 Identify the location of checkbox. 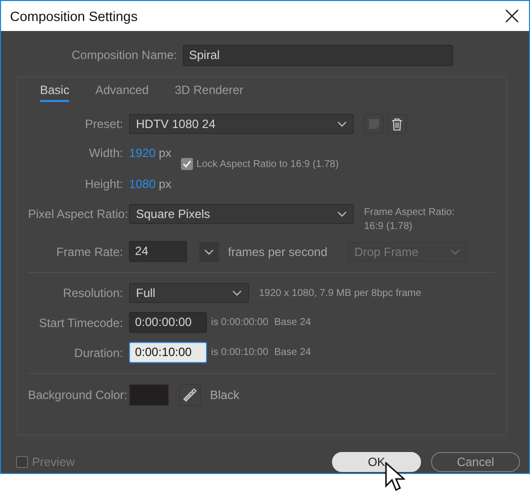
(187, 164).